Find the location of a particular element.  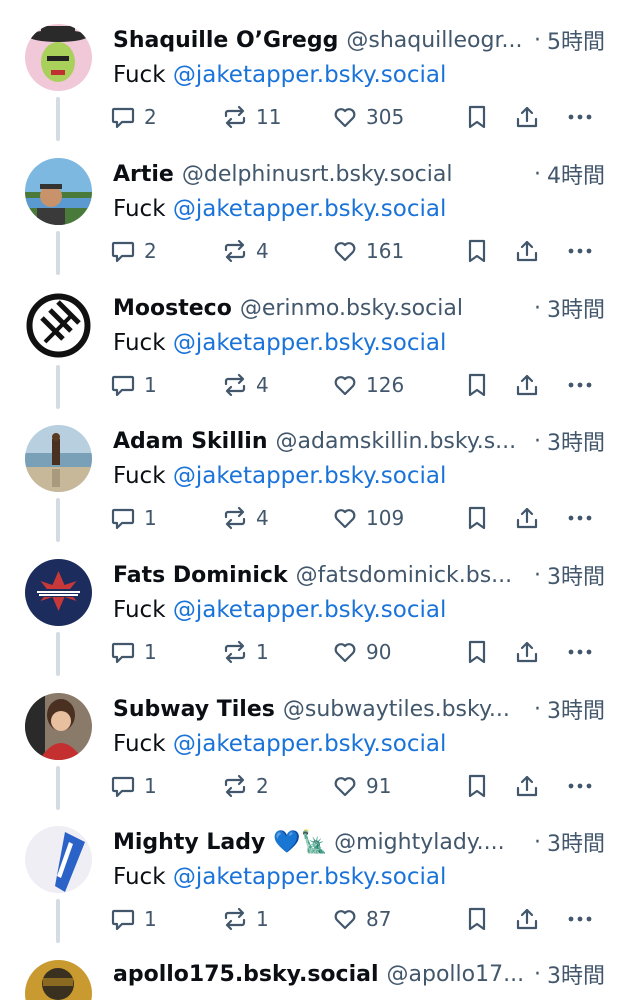

like-button: 90 is located at coordinates (361, 652).